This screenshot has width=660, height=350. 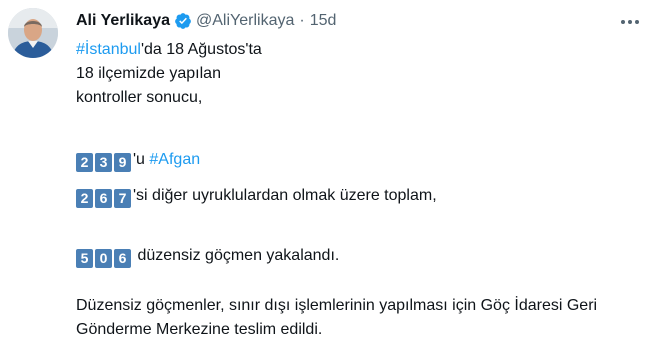 I want to click on tweet-time: 15d, so click(x=323, y=21).